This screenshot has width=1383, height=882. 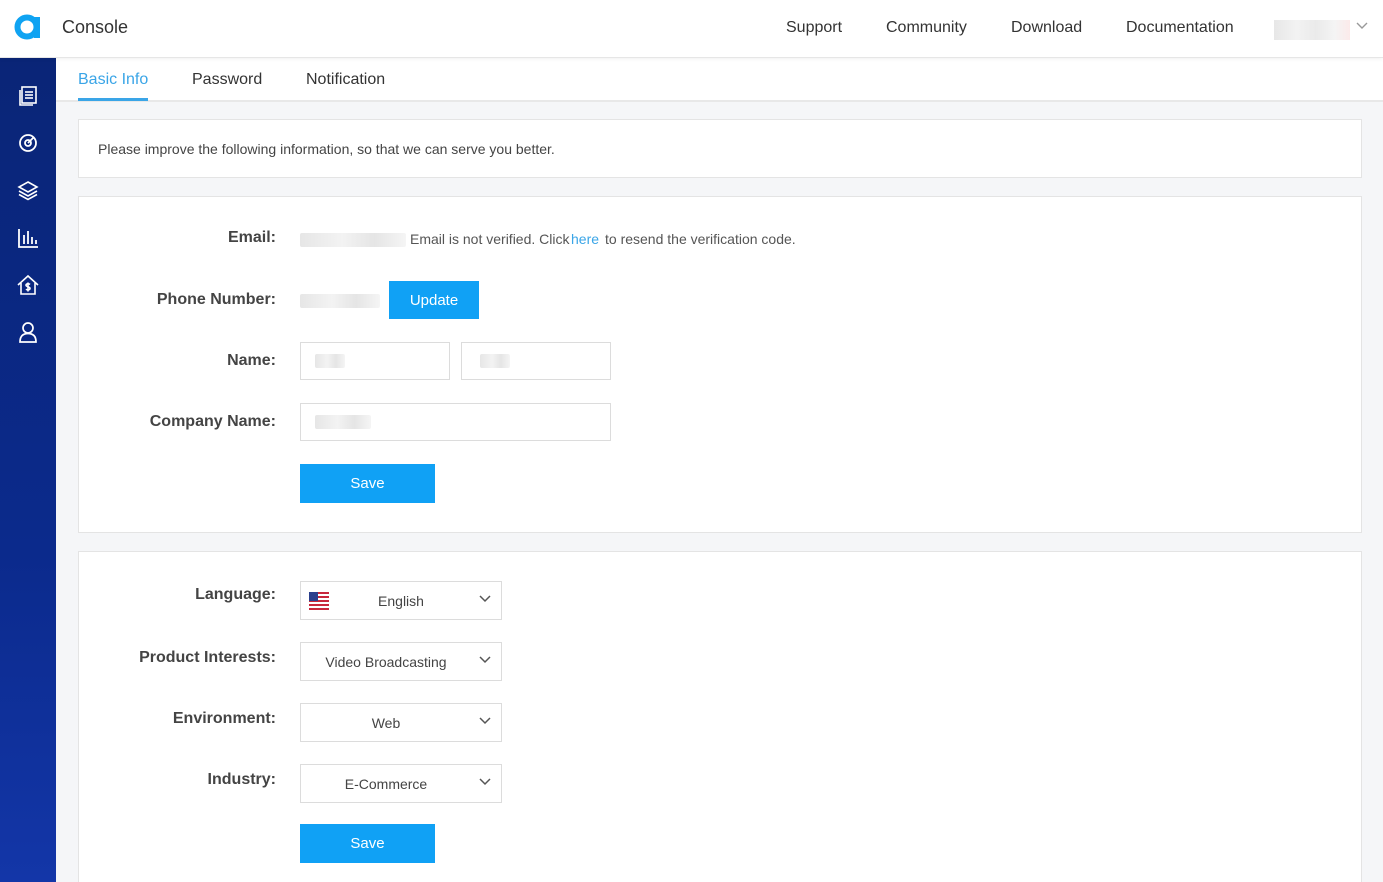 I want to click on save-preferences-button: Save, so click(x=367, y=843).